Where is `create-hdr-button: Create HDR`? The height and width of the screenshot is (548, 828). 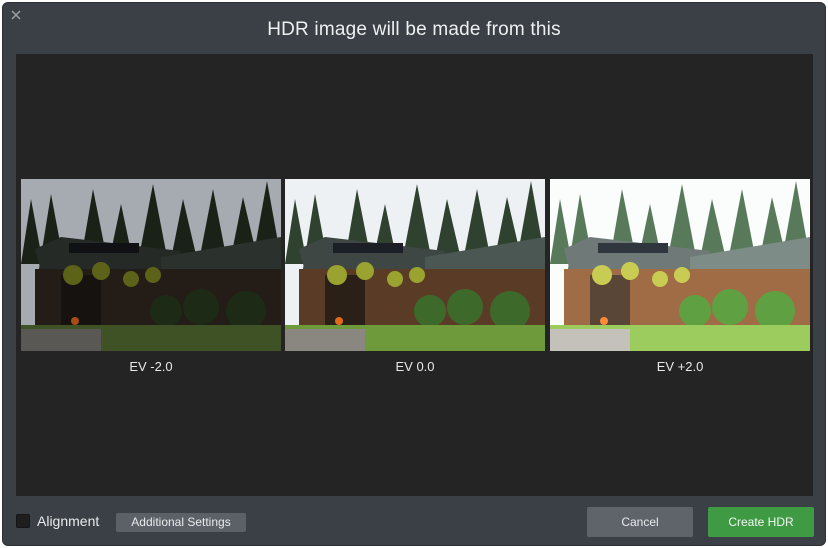 create-hdr-button: Create HDR is located at coordinates (761, 522).